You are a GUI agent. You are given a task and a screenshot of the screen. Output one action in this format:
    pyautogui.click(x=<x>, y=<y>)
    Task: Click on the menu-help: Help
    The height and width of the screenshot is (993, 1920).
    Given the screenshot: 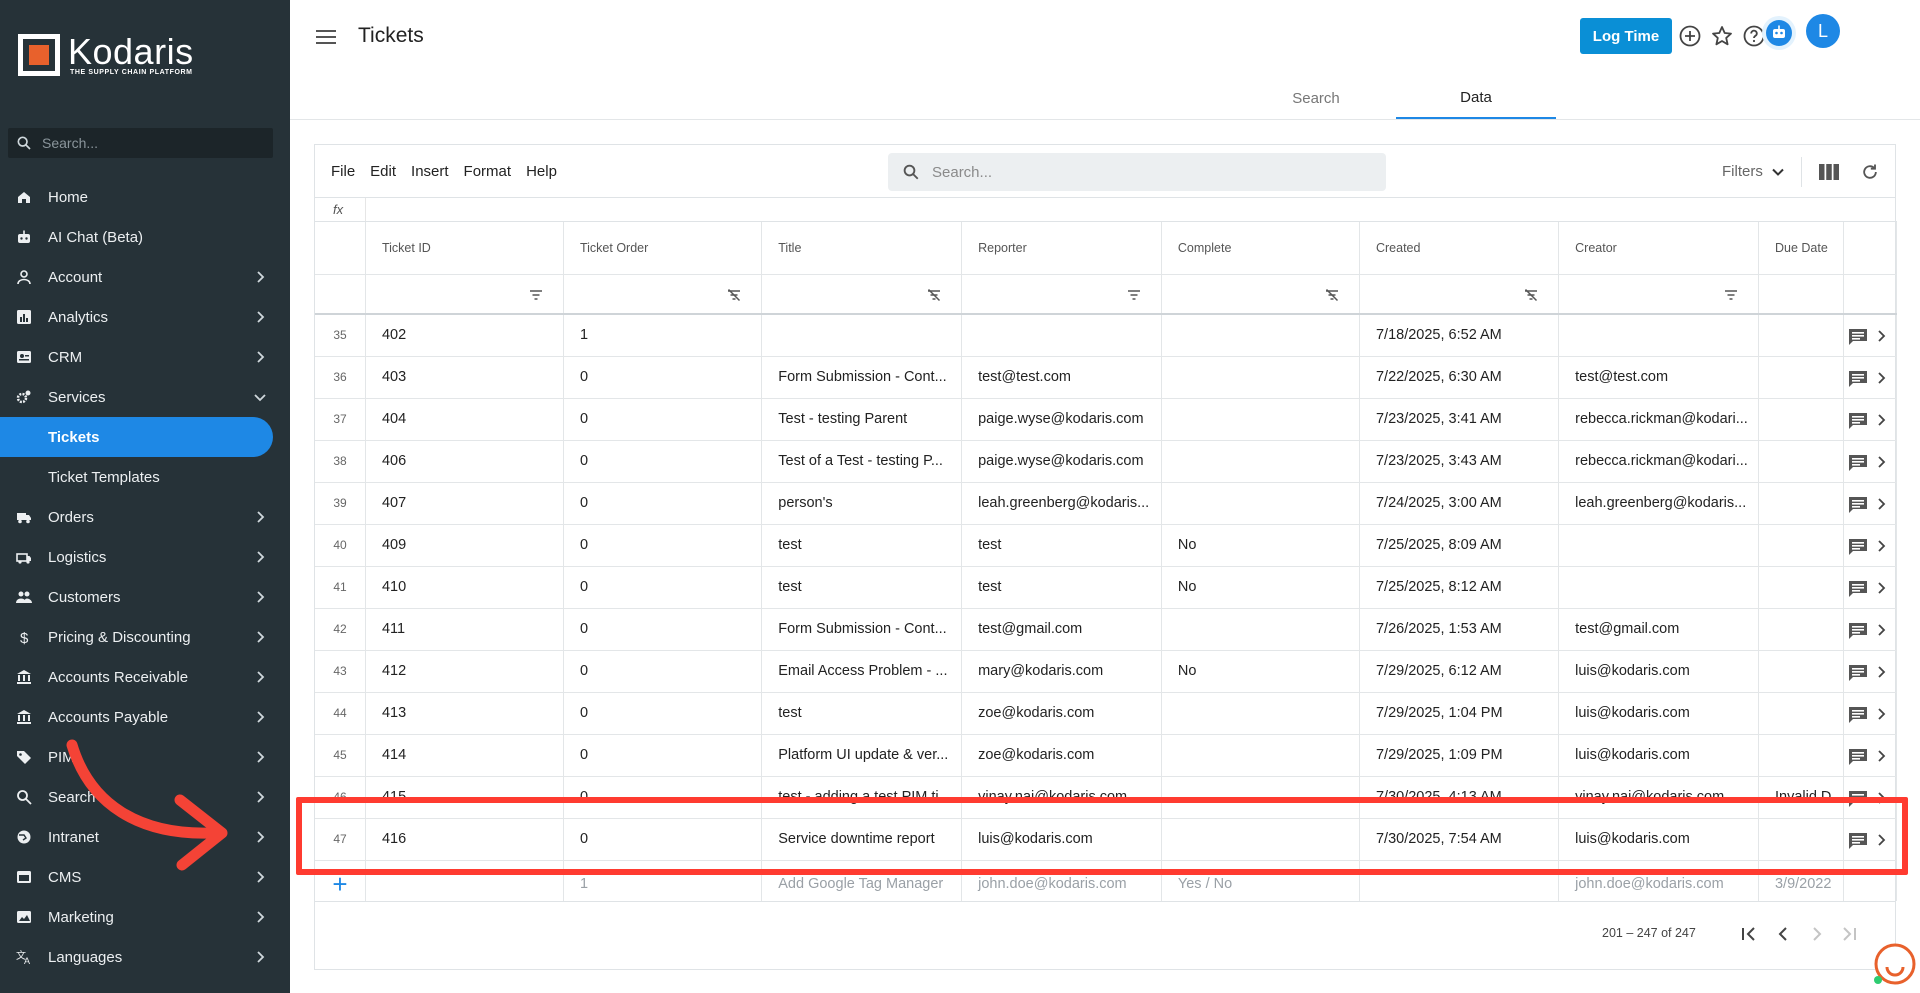 What is the action you would take?
    pyautogui.click(x=541, y=171)
    